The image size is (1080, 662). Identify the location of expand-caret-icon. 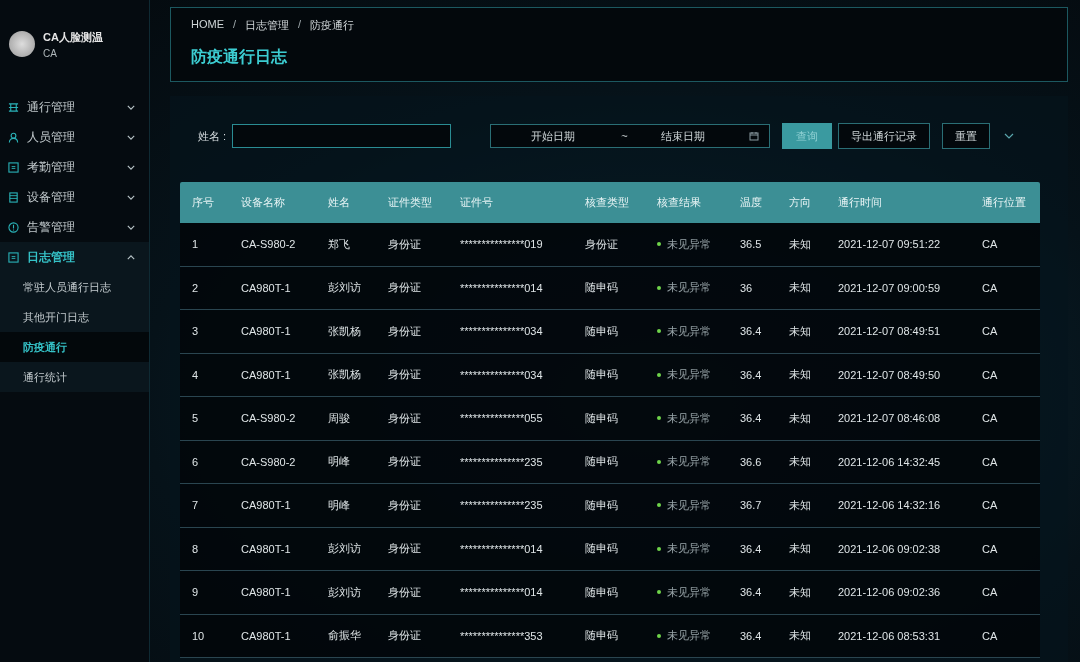
(1009, 136).